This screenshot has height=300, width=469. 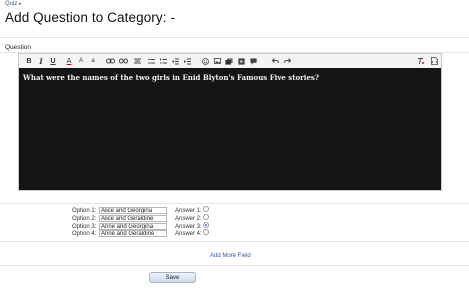 I want to click on undo-icon, so click(x=275, y=61).